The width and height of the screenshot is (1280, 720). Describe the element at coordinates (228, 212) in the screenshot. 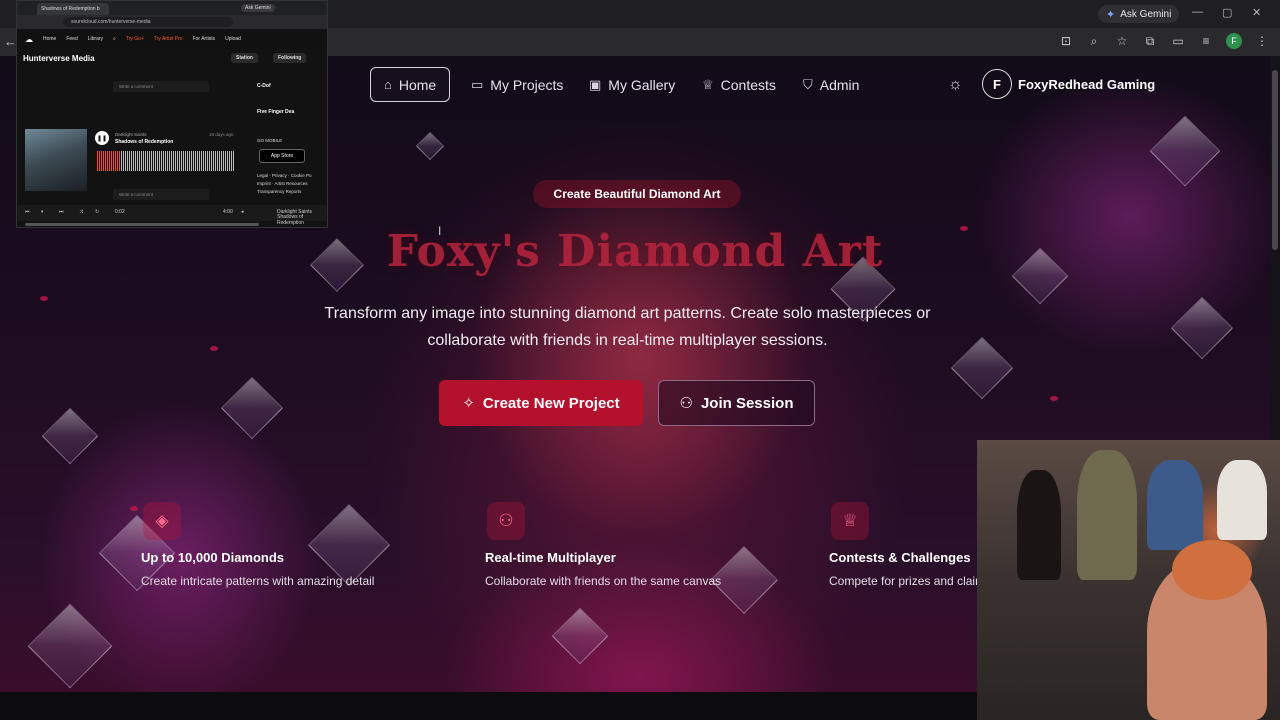

I see `sc-time-total: 4:00` at that location.